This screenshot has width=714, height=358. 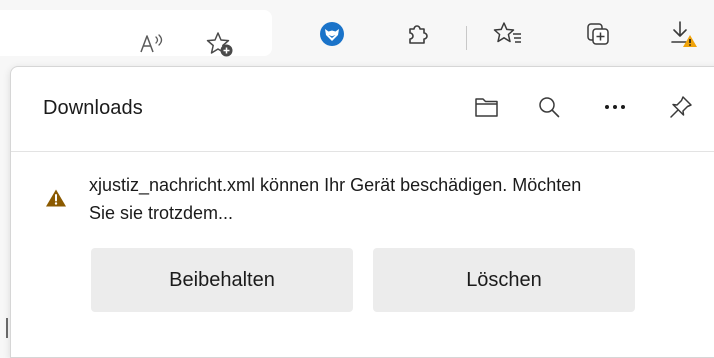 I want to click on toolbar-separator, so click(x=466, y=38).